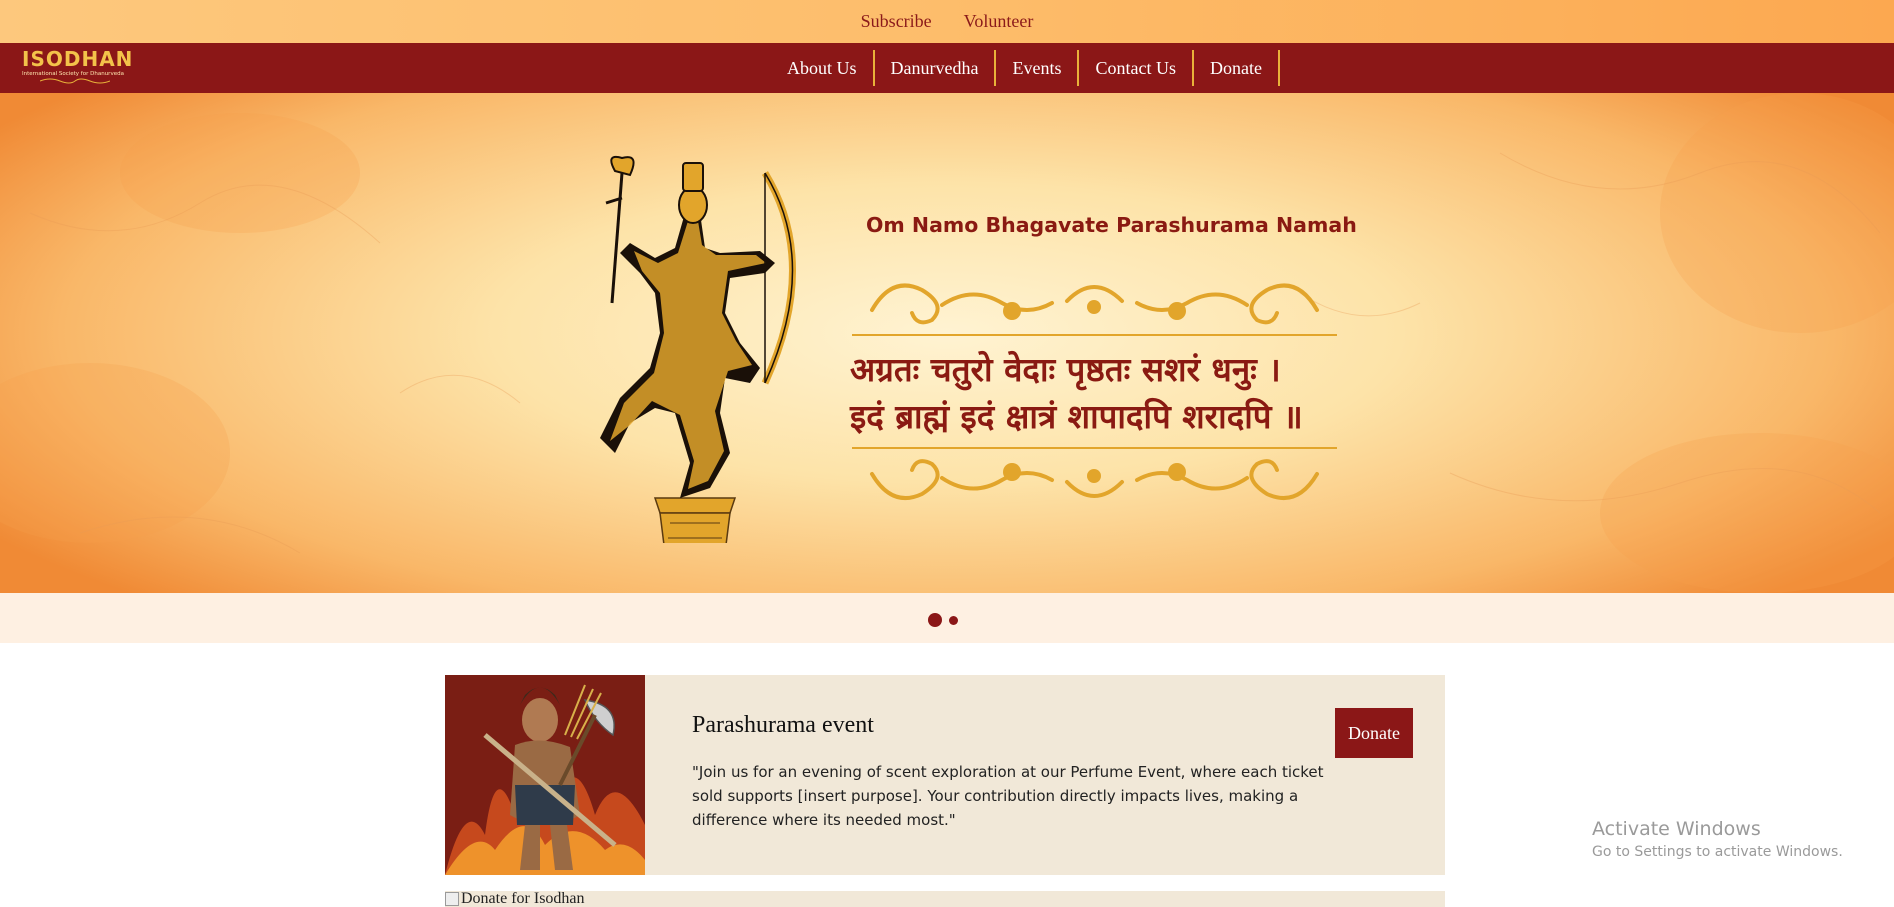 The height and width of the screenshot is (907, 1894). What do you see at coordinates (947, 618) in the screenshot?
I see `carousel-indicators` at bounding box center [947, 618].